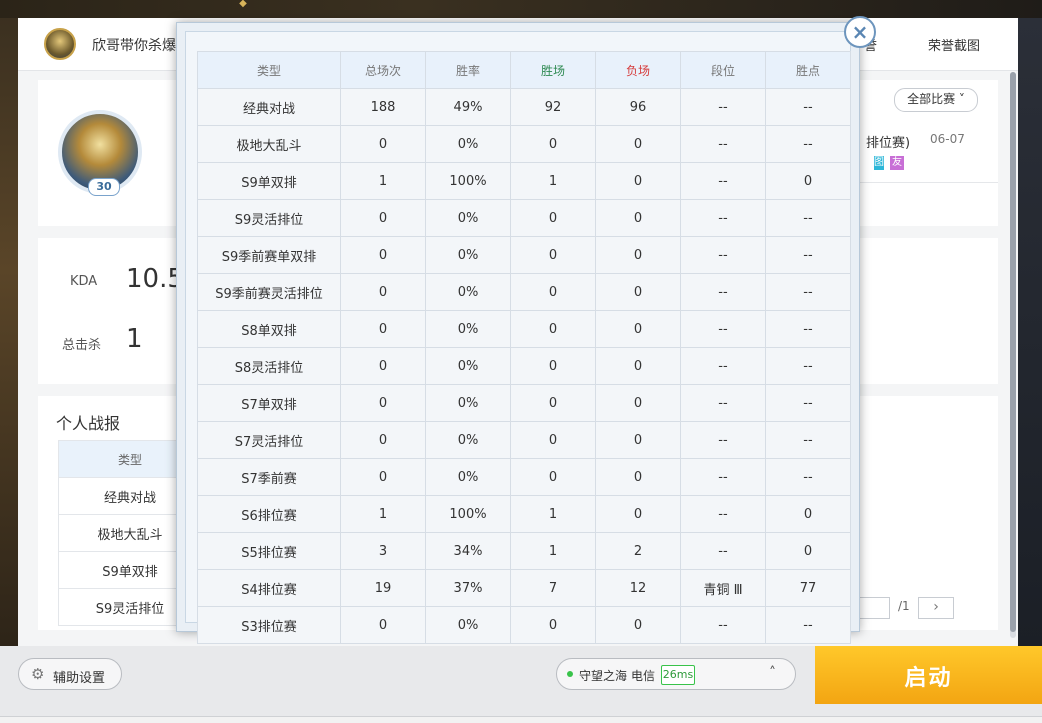 The height and width of the screenshot is (723, 1042). I want to click on col-header-total: 总场次, so click(383, 70).